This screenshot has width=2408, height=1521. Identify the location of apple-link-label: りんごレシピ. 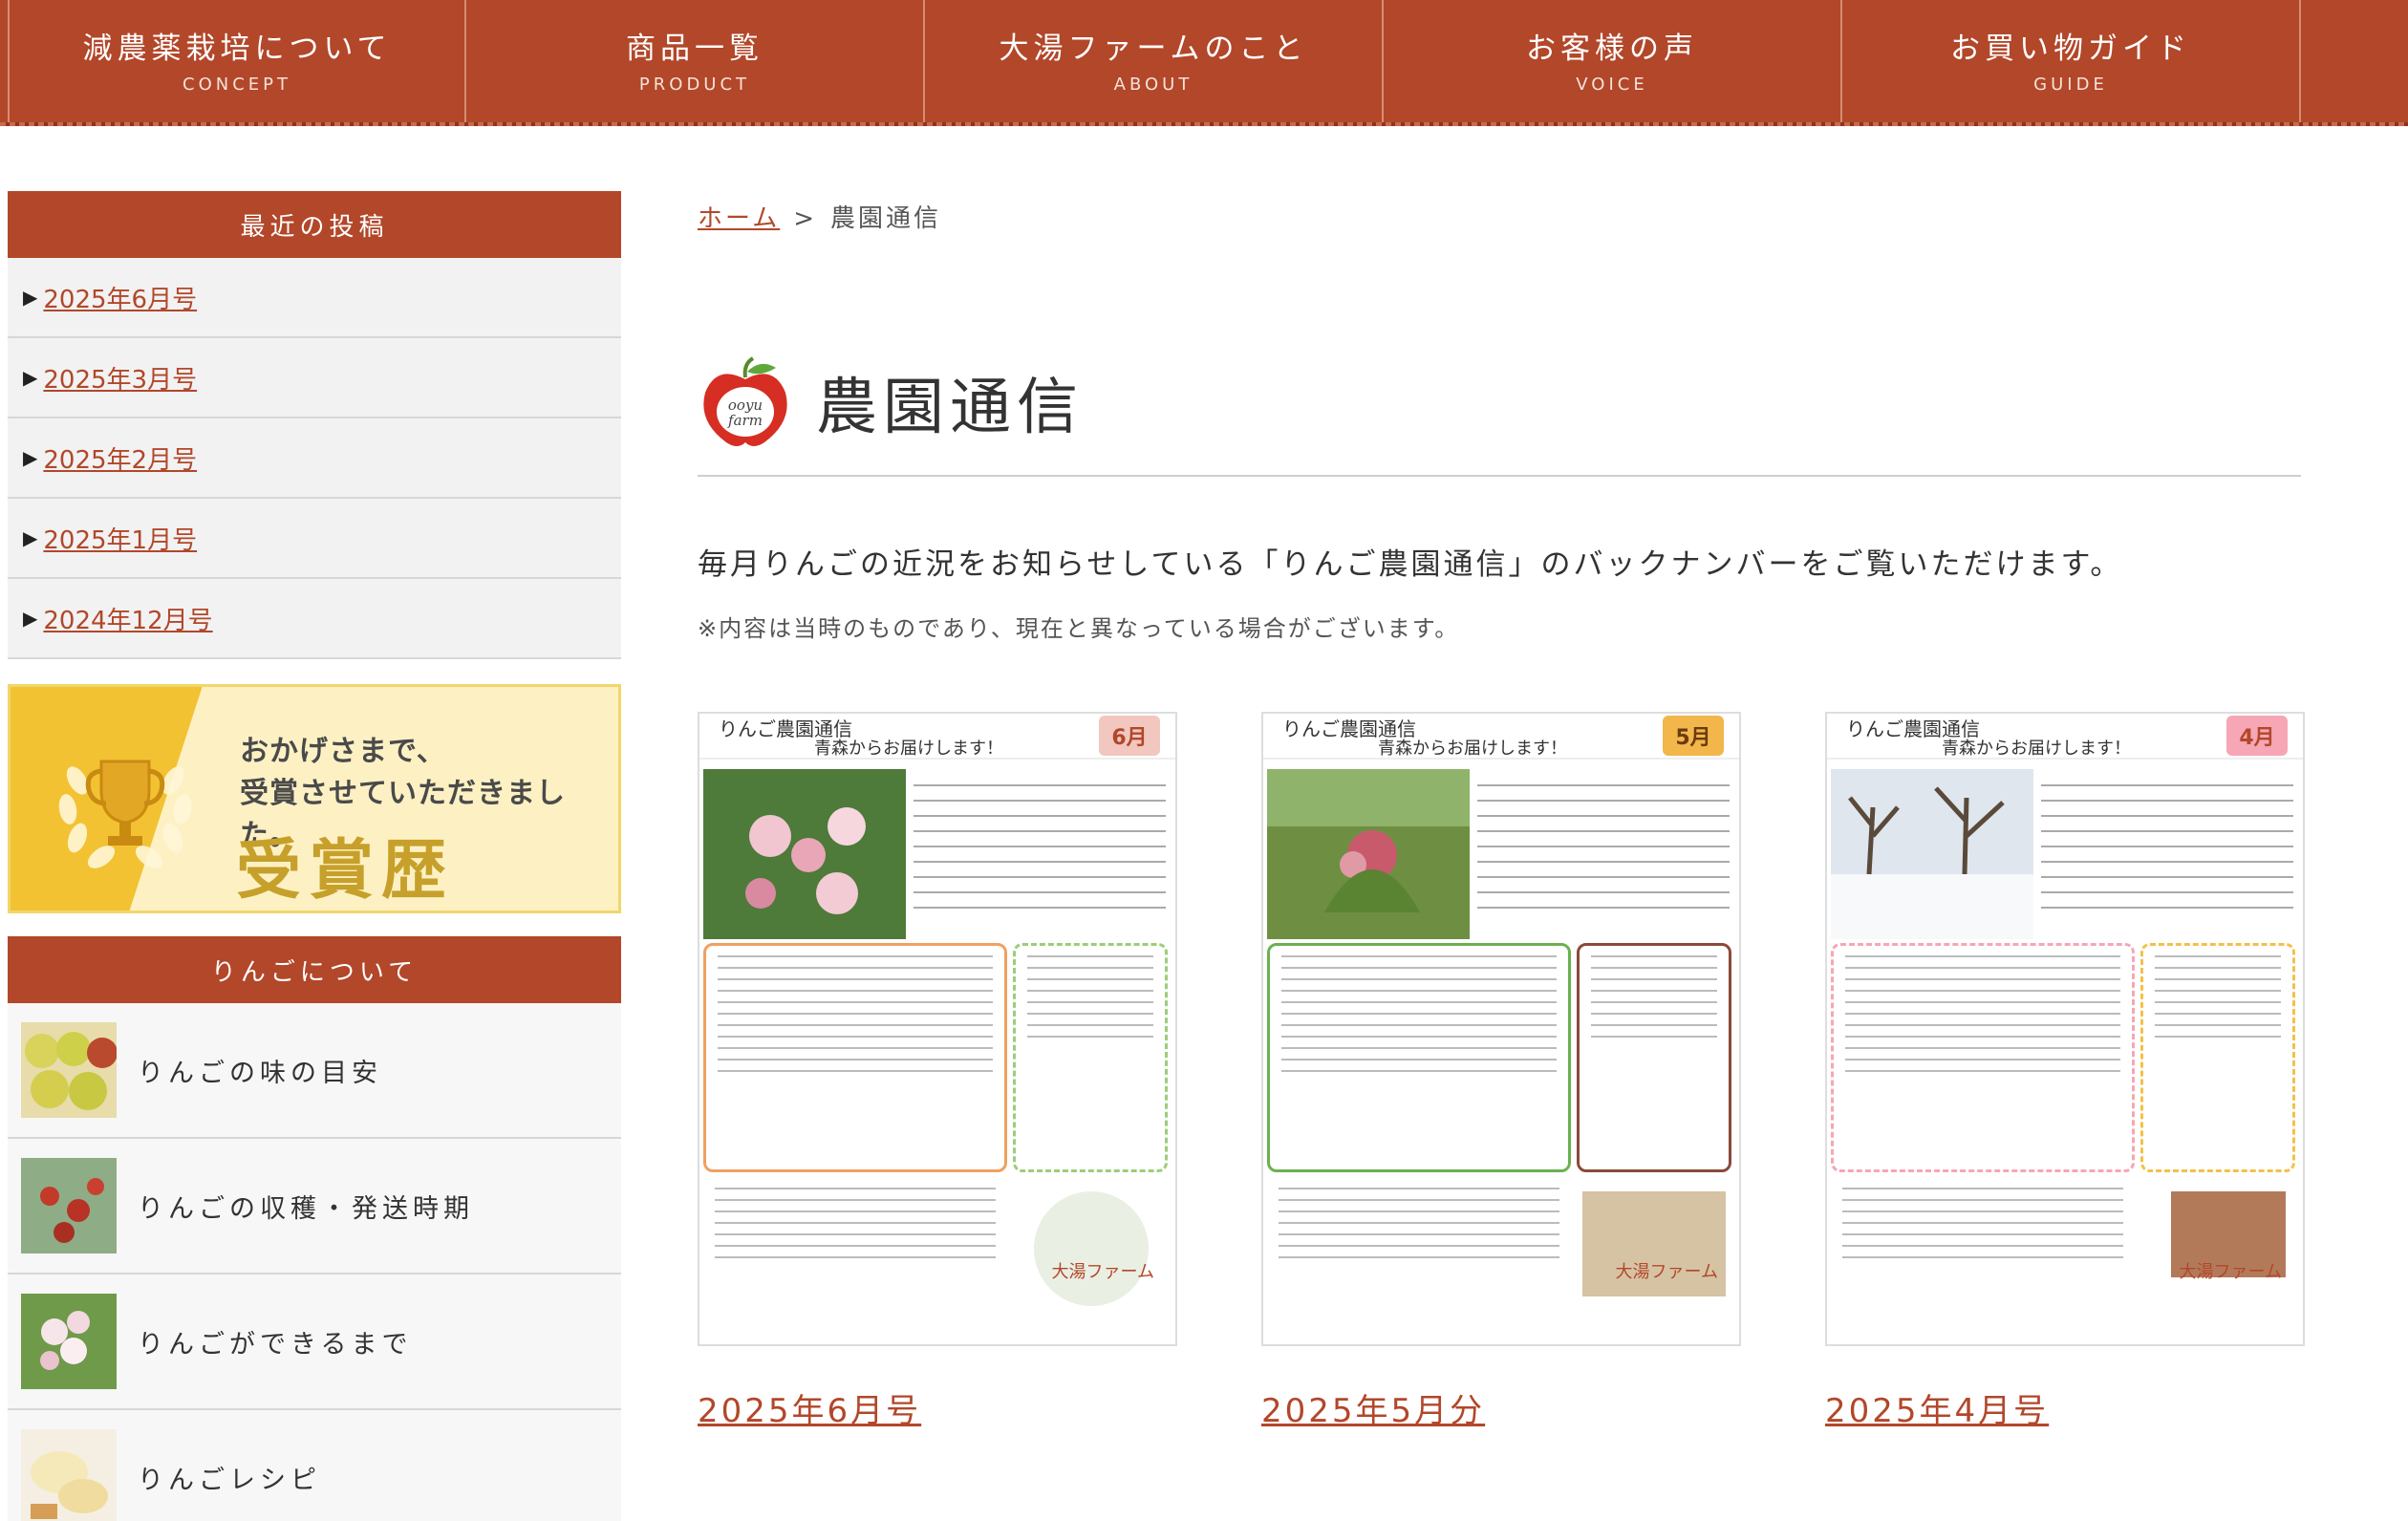
(230, 1480).